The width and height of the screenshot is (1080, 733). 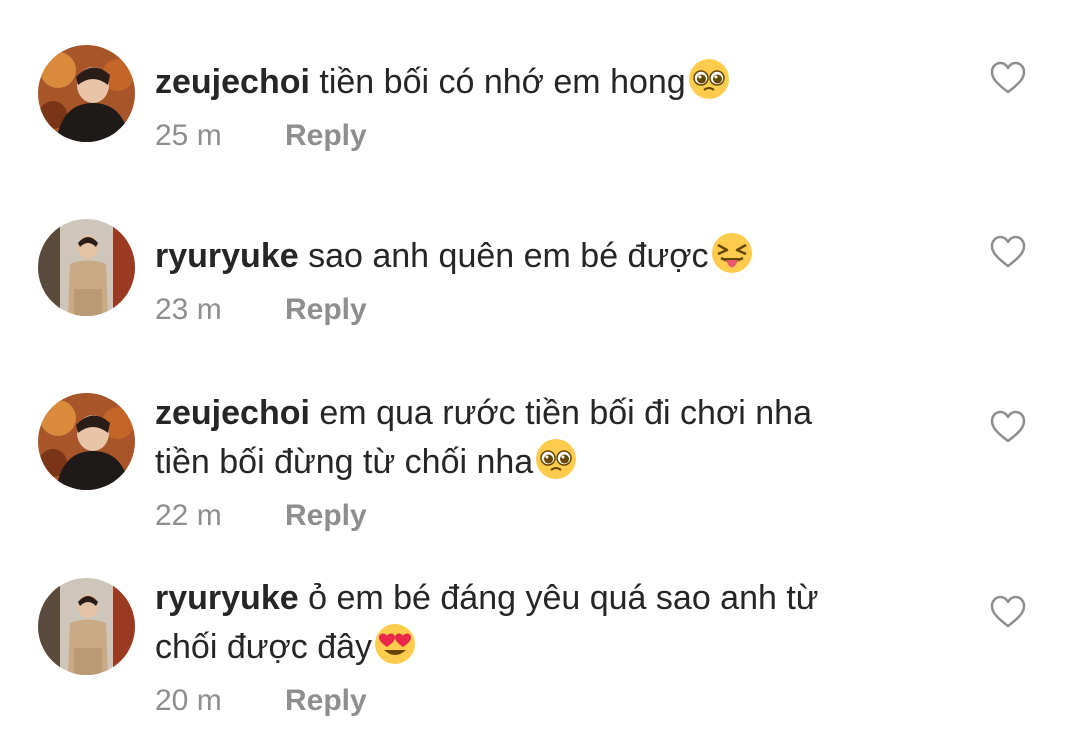 What do you see at coordinates (344, 462) in the screenshot?
I see `comment-line: tiền bối đừng từ chối nha` at bounding box center [344, 462].